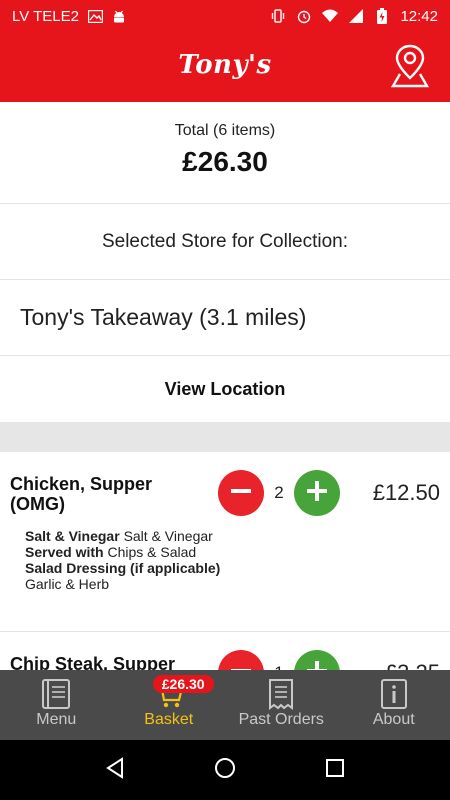  I want to click on bottom-tab-bar: Menu £26.30 Basket Past Orders About, so click(225, 705).